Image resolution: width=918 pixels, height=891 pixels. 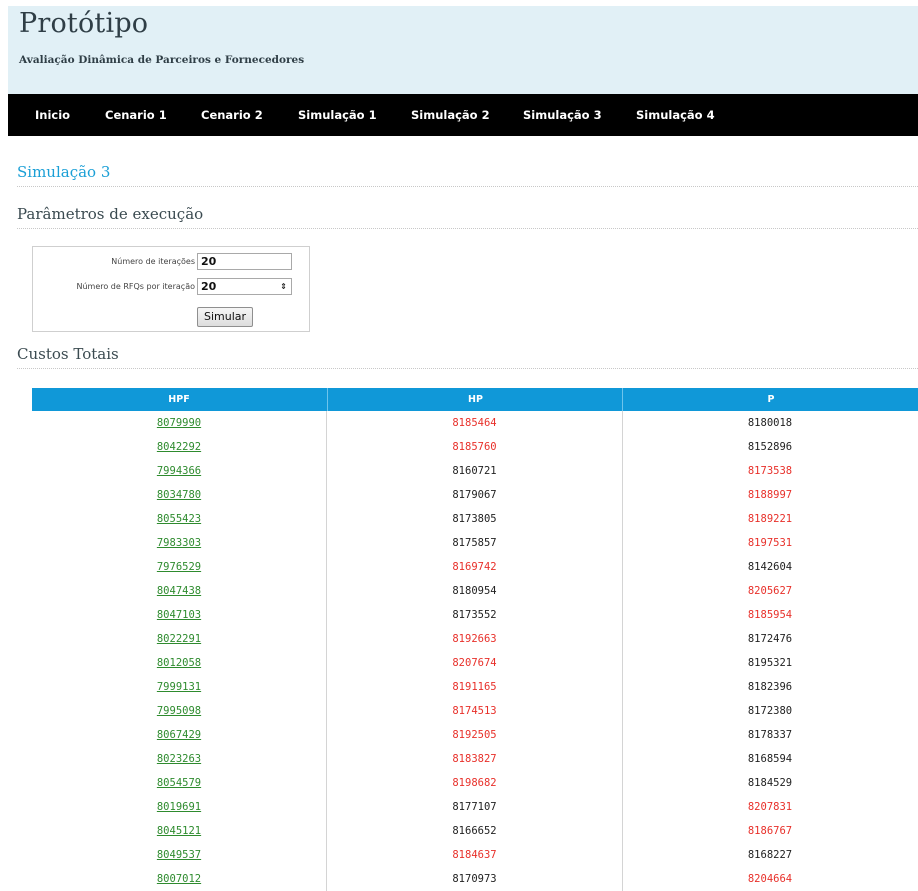 What do you see at coordinates (179, 639) in the screenshot?
I see `cell-hpf: 8022291` at bounding box center [179, 639].